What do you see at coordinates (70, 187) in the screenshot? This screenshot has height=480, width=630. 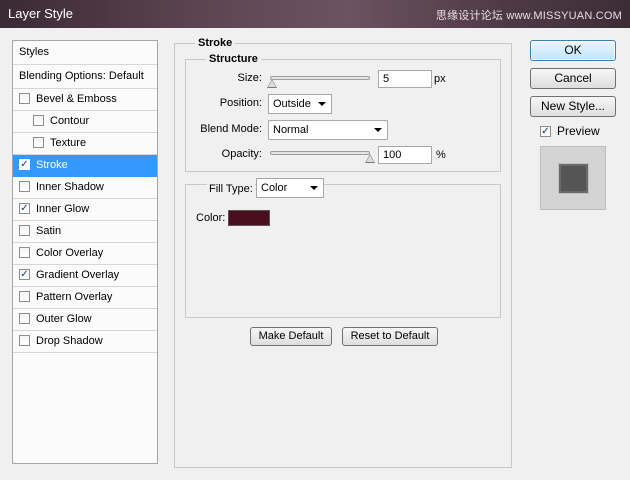 I see `style-item-label: Inner Shadow` at bounding box center [70, 187].